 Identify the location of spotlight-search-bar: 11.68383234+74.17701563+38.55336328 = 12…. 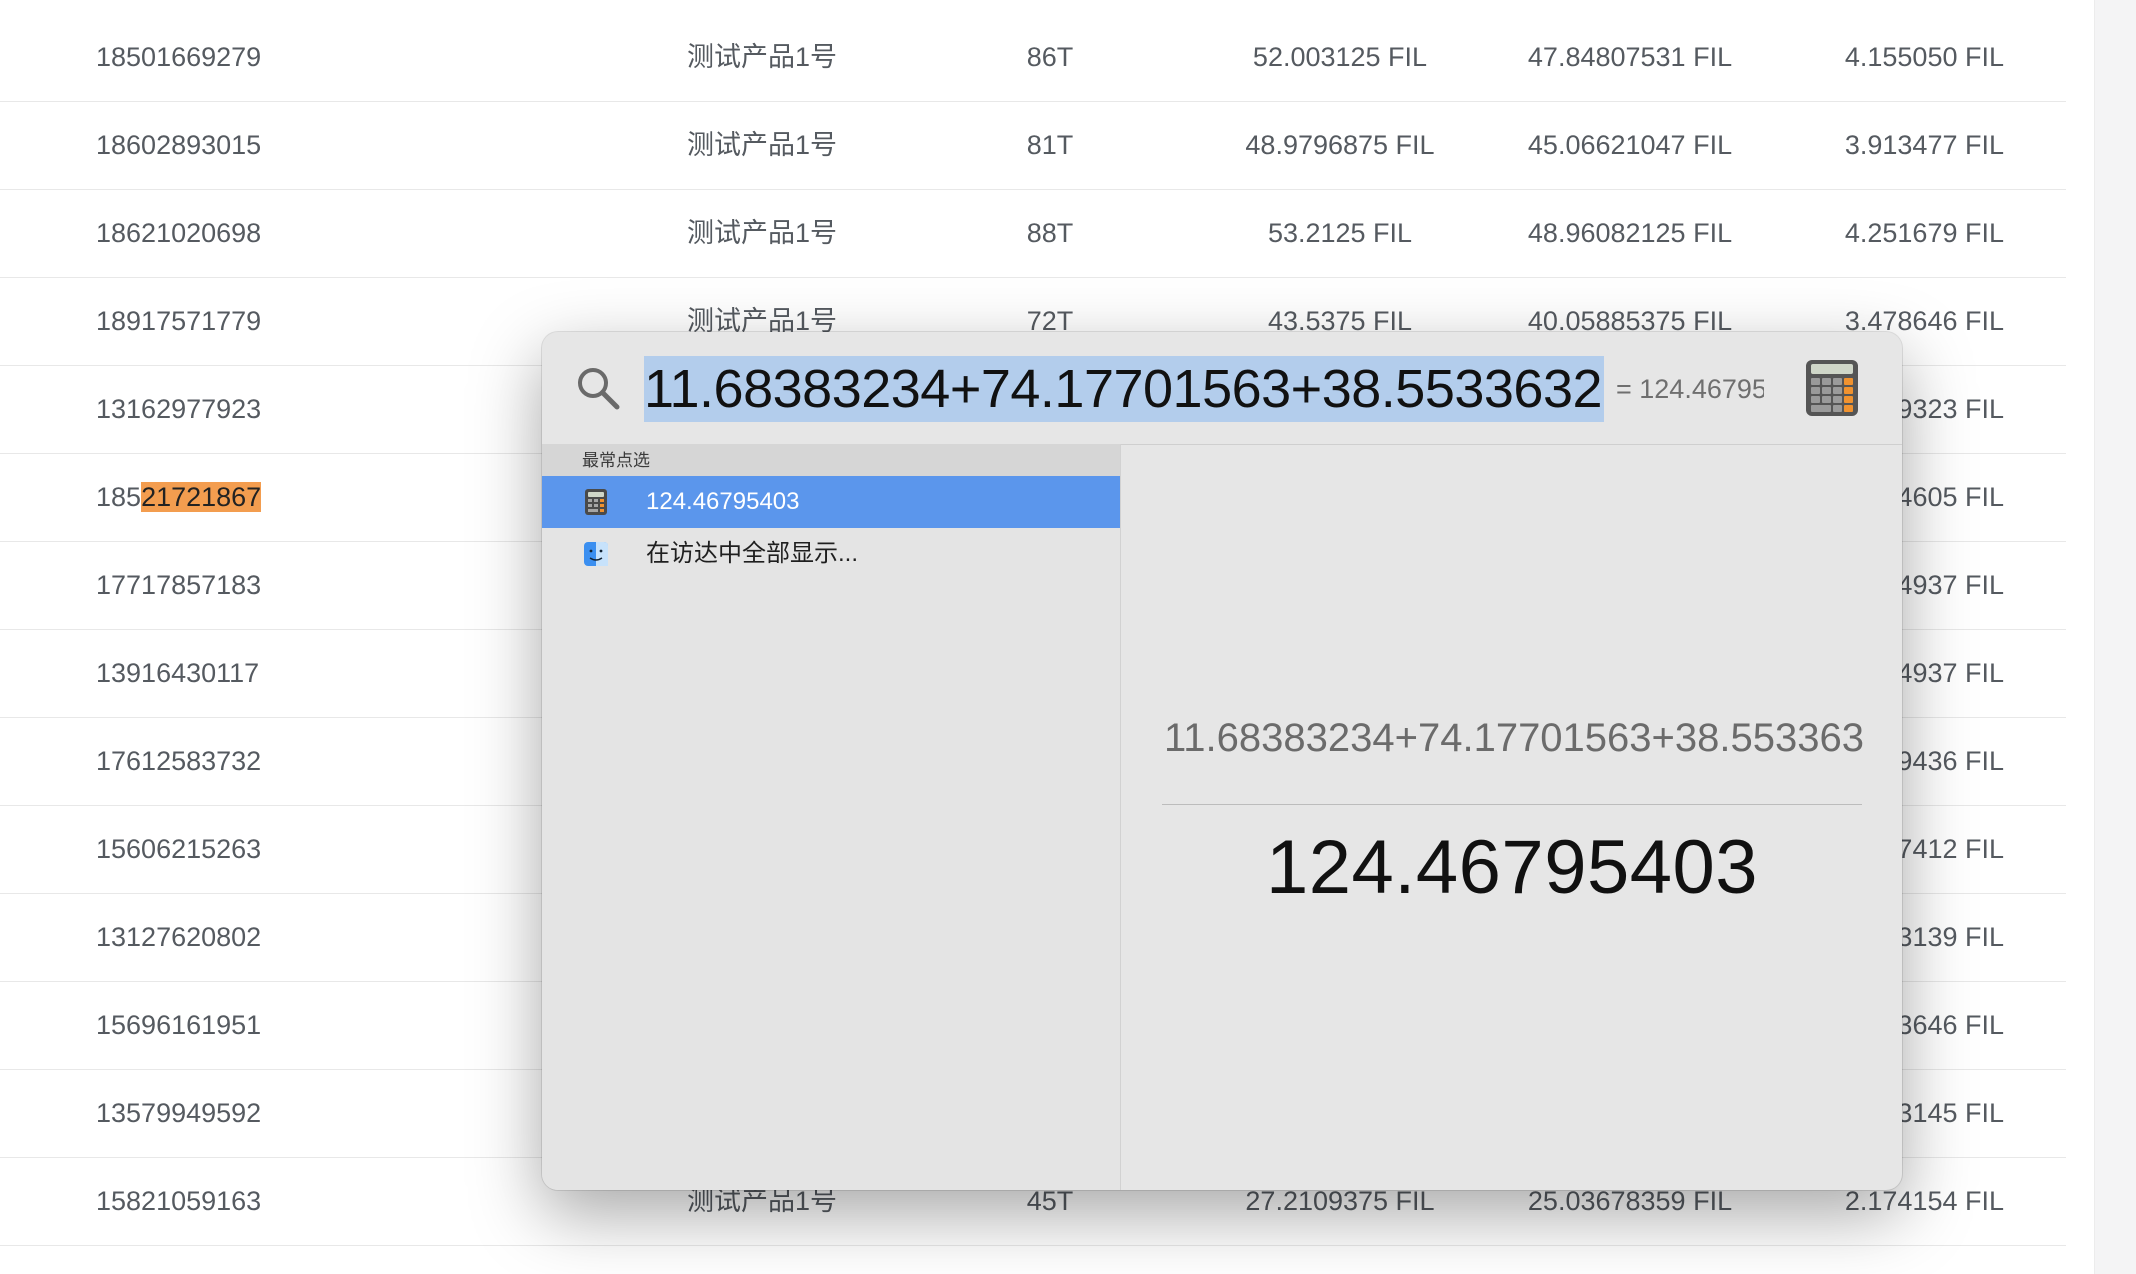
(1222, 388).